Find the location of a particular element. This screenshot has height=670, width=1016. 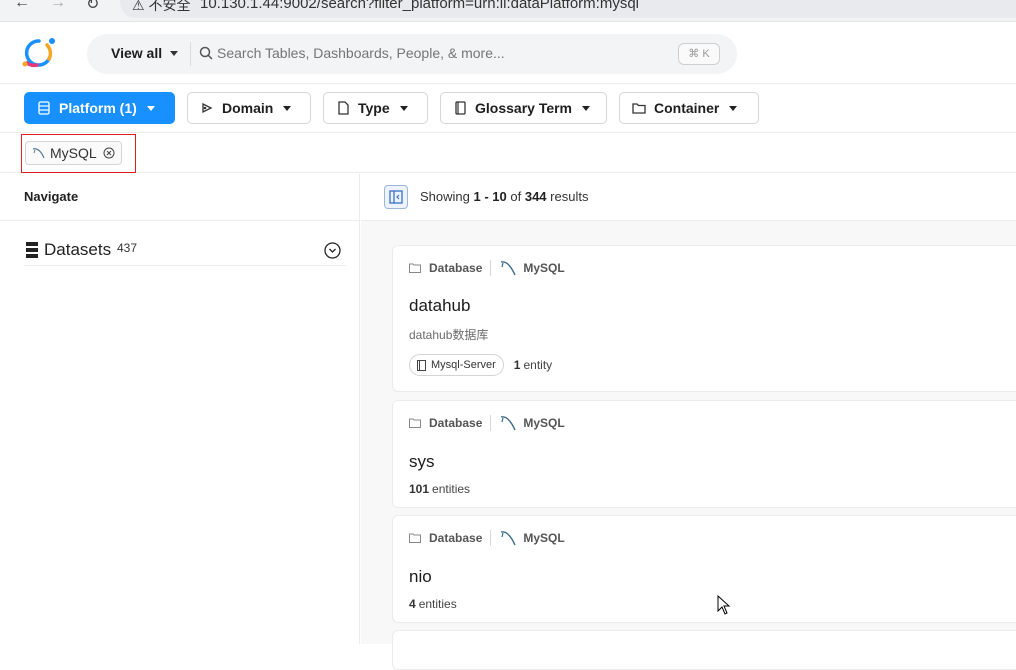

app-header: View all ⌘ K is located at coordinates (508, 53).